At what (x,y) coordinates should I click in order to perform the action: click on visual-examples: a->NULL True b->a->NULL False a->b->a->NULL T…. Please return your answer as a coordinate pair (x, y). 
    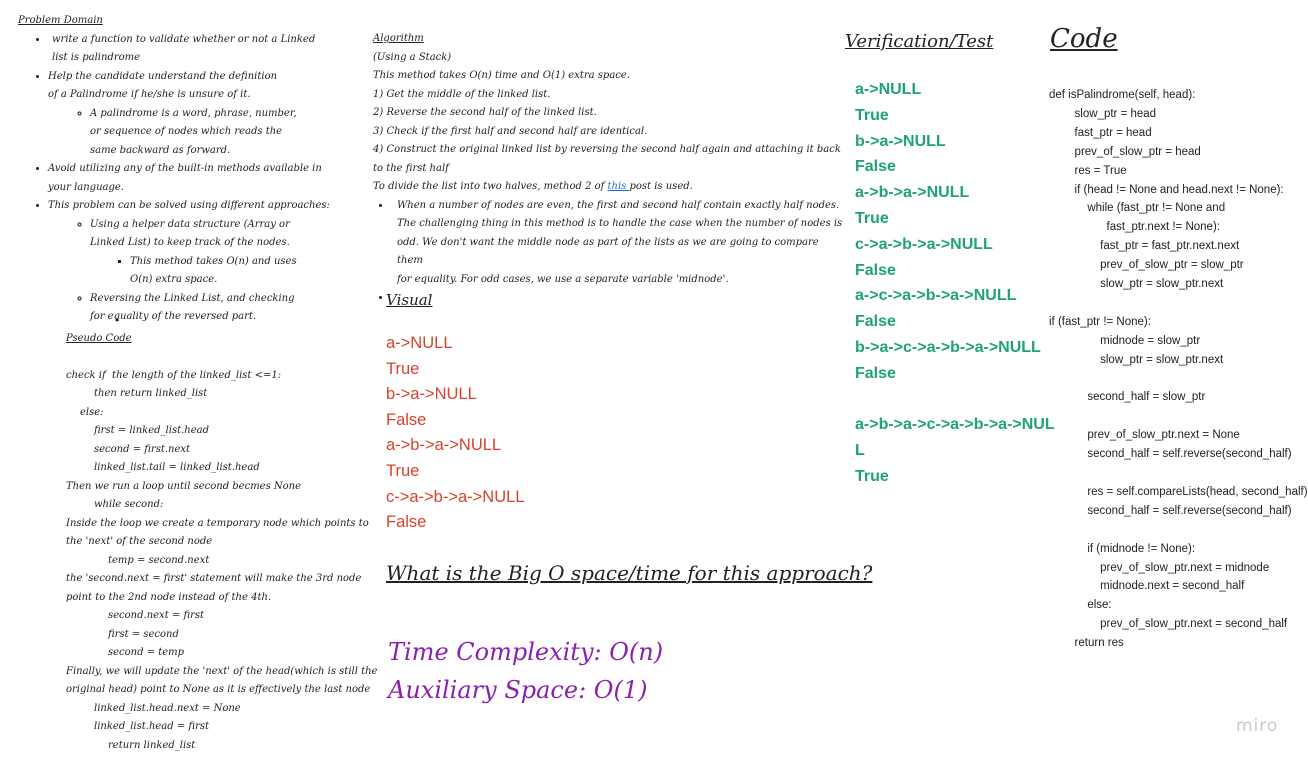
    Looking at the image, I should click on (455, 433).